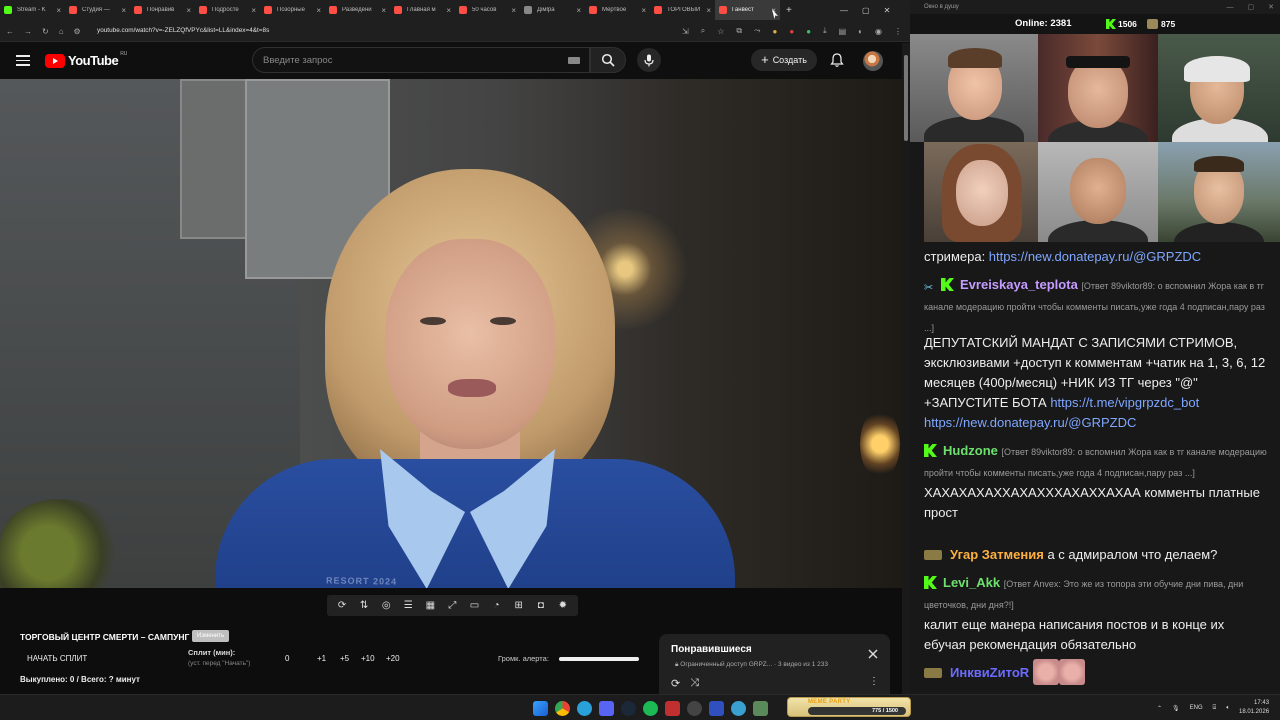 This screenshot has height=720, width=1280. What do you see at coordinates (694, 683) in the screenshot?
I see `shuffle-icon: ⤨` at bounding box center [694, 683].